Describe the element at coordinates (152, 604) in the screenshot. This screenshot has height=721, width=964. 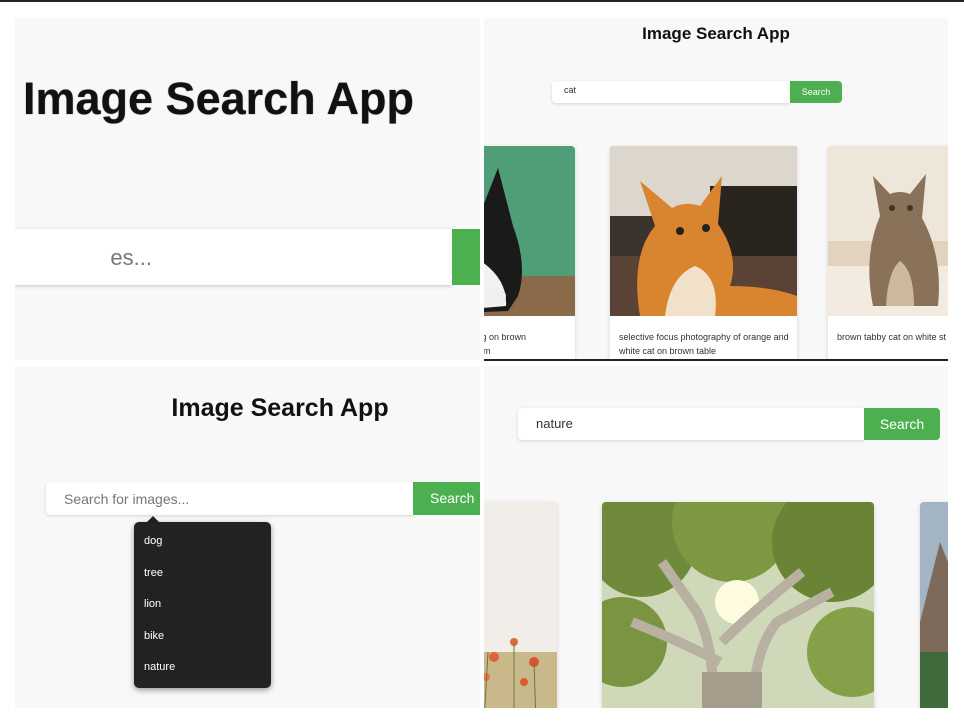
I see `suggestion-item-lion: lion` at that location.